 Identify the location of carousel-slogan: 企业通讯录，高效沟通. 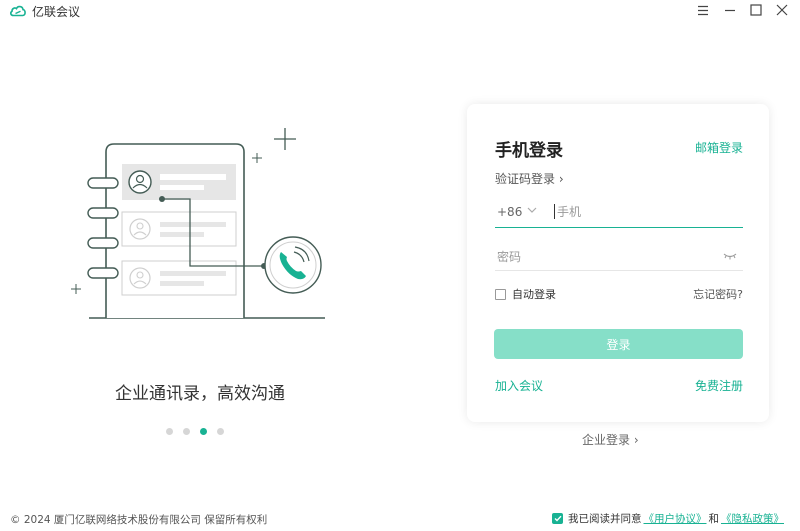
(200, 391).